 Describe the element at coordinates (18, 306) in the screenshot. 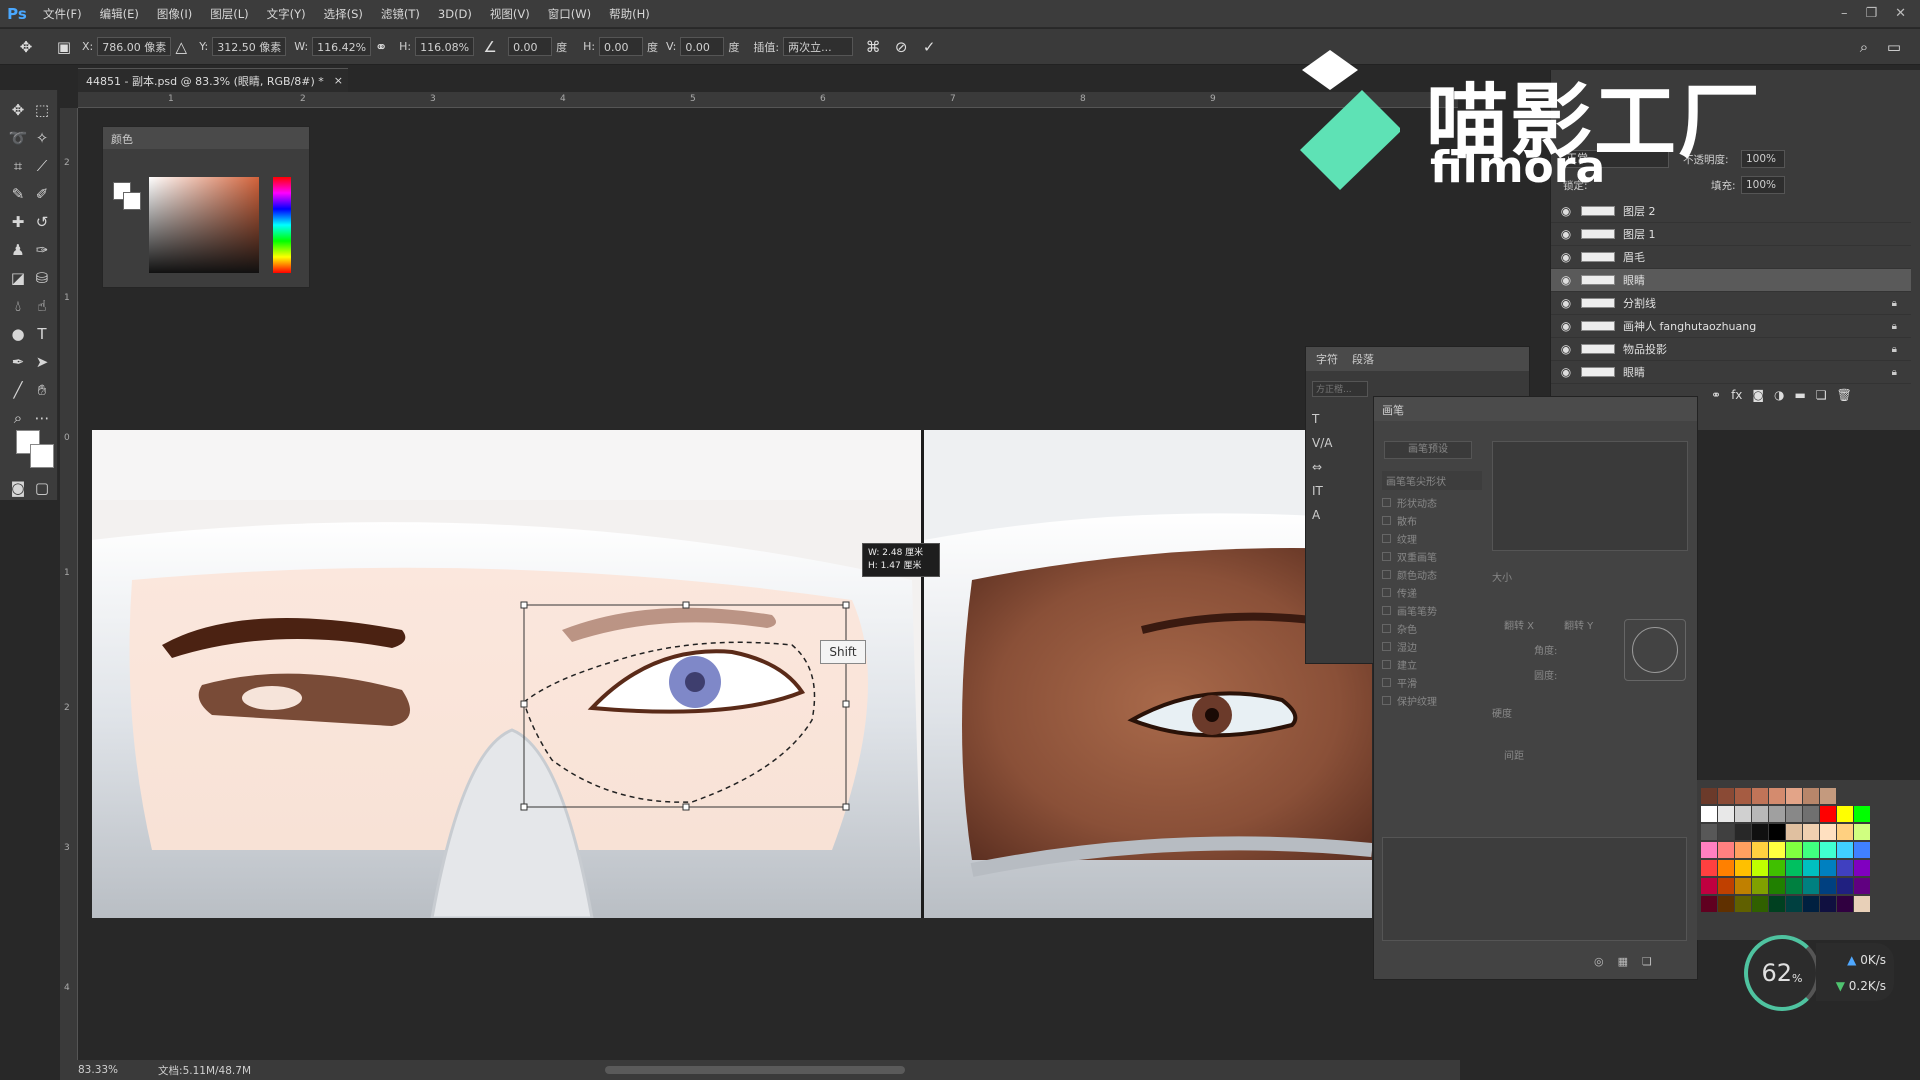

I see `blur-tool-icon: 💧︎` at that location.